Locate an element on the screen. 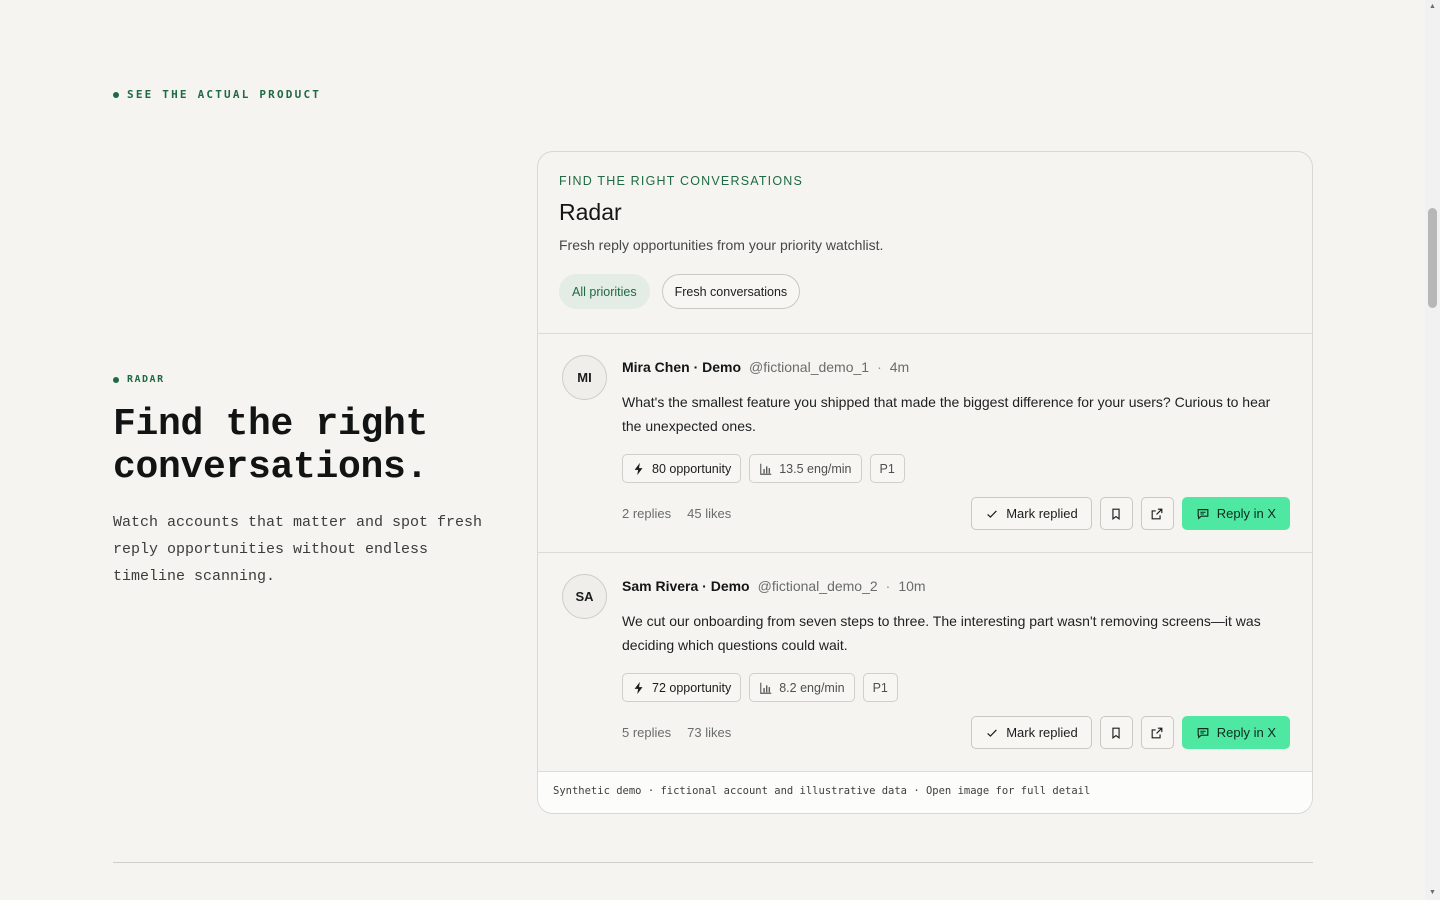  radar-title: Radar is located at coordinates (590, 212).